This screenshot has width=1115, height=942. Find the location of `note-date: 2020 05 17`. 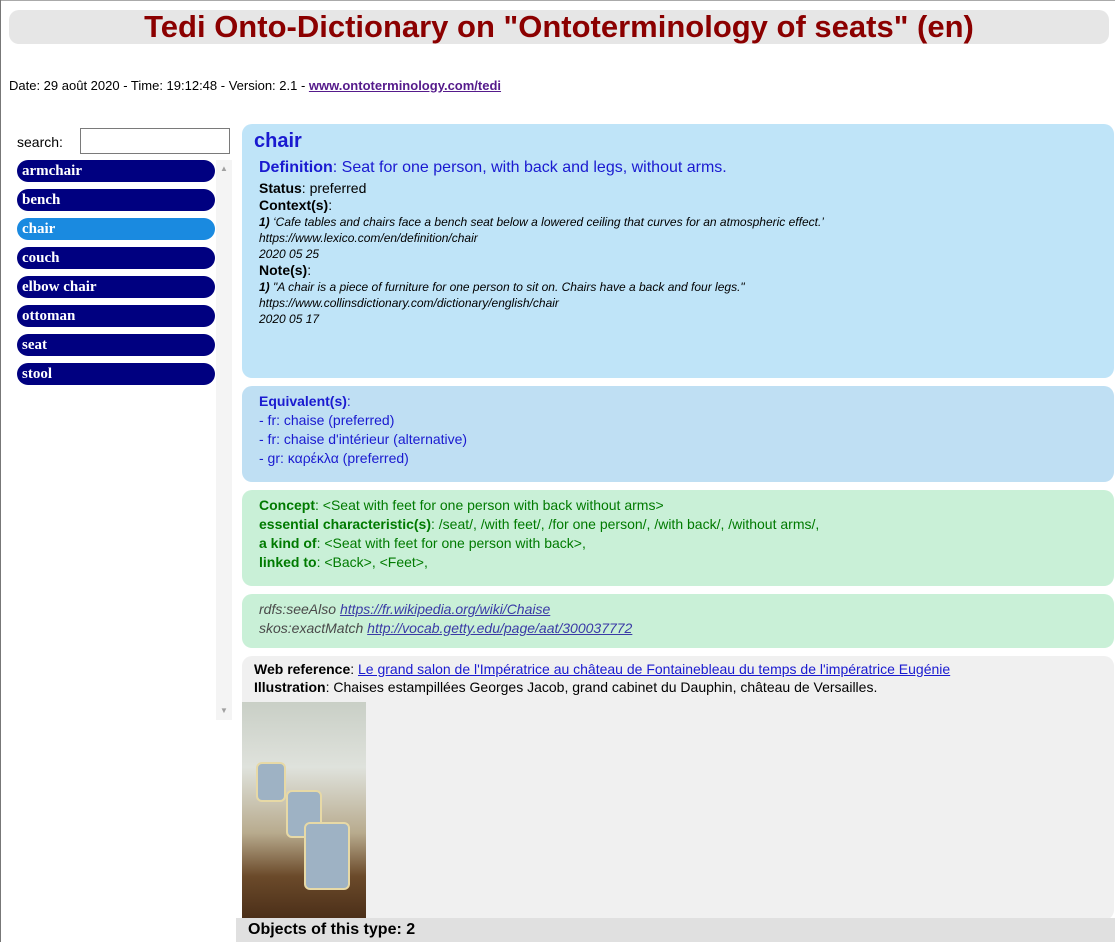

note-date: 2020 05 17 is located at coordinates (289, 319).